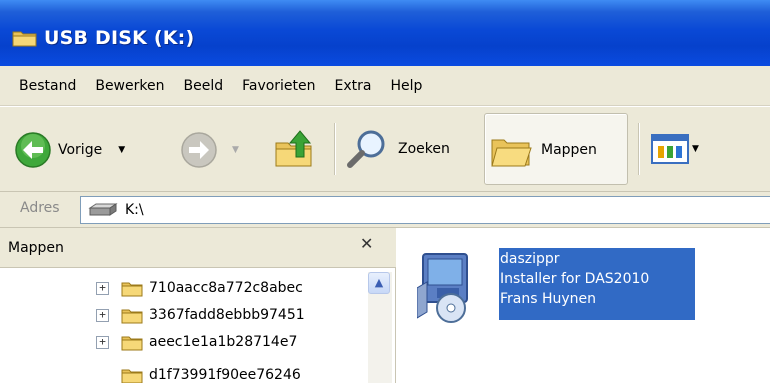  I want to click on tree-item-label: 710aacc8a772c8abec, so click(226, 288).